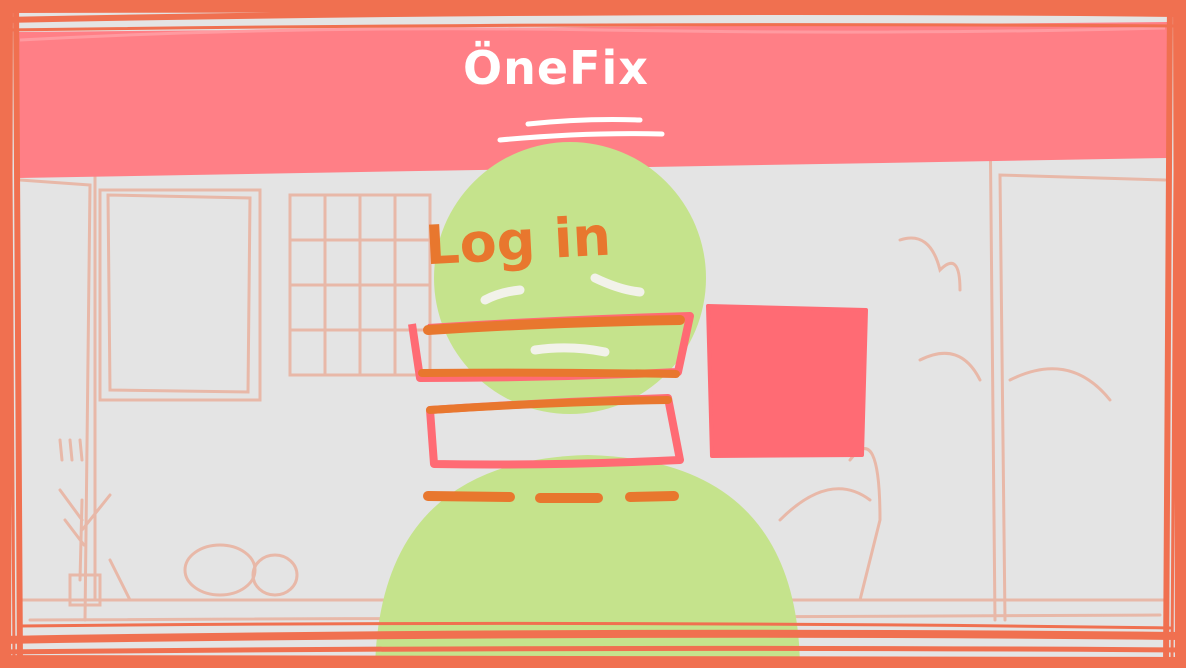 The width and height of the screenshot is (1186, 668). What do you see at coordinates (786, 382) in the screenshot?
I see `login-button` at bounding box center [786, 382].